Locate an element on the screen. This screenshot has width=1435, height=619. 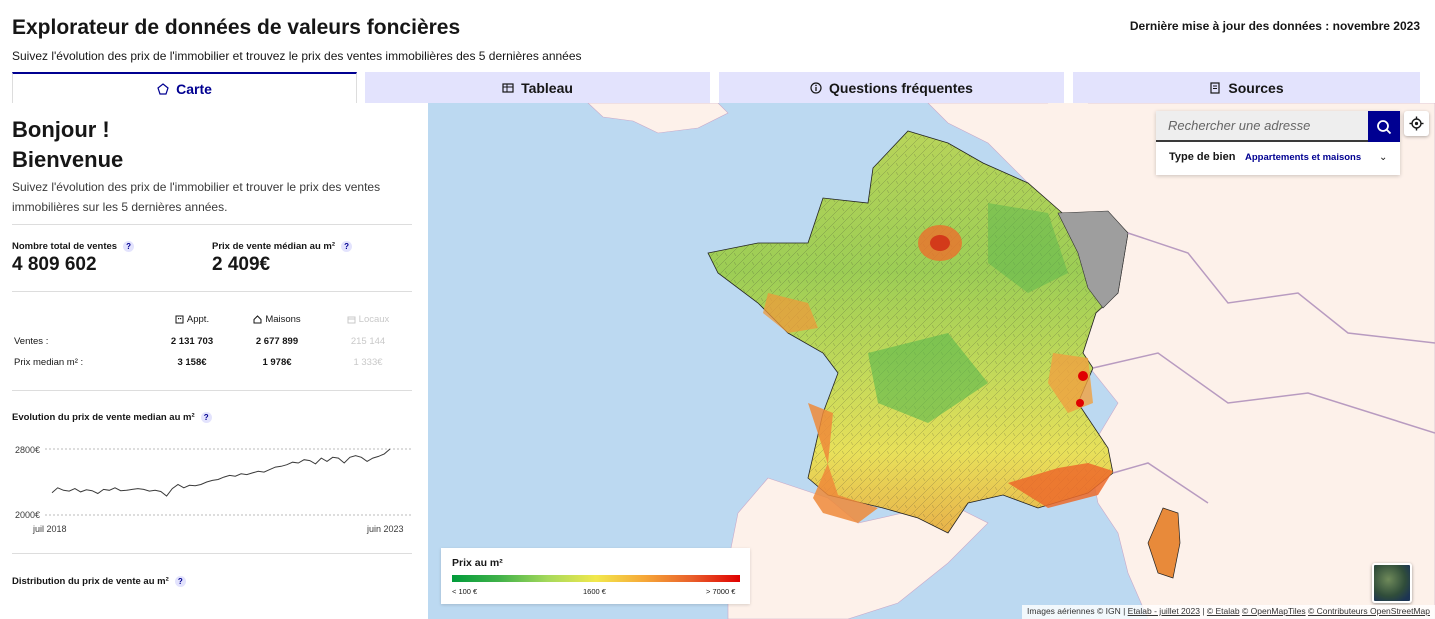
tab-label: Carte is located at coordinates (194, 89).